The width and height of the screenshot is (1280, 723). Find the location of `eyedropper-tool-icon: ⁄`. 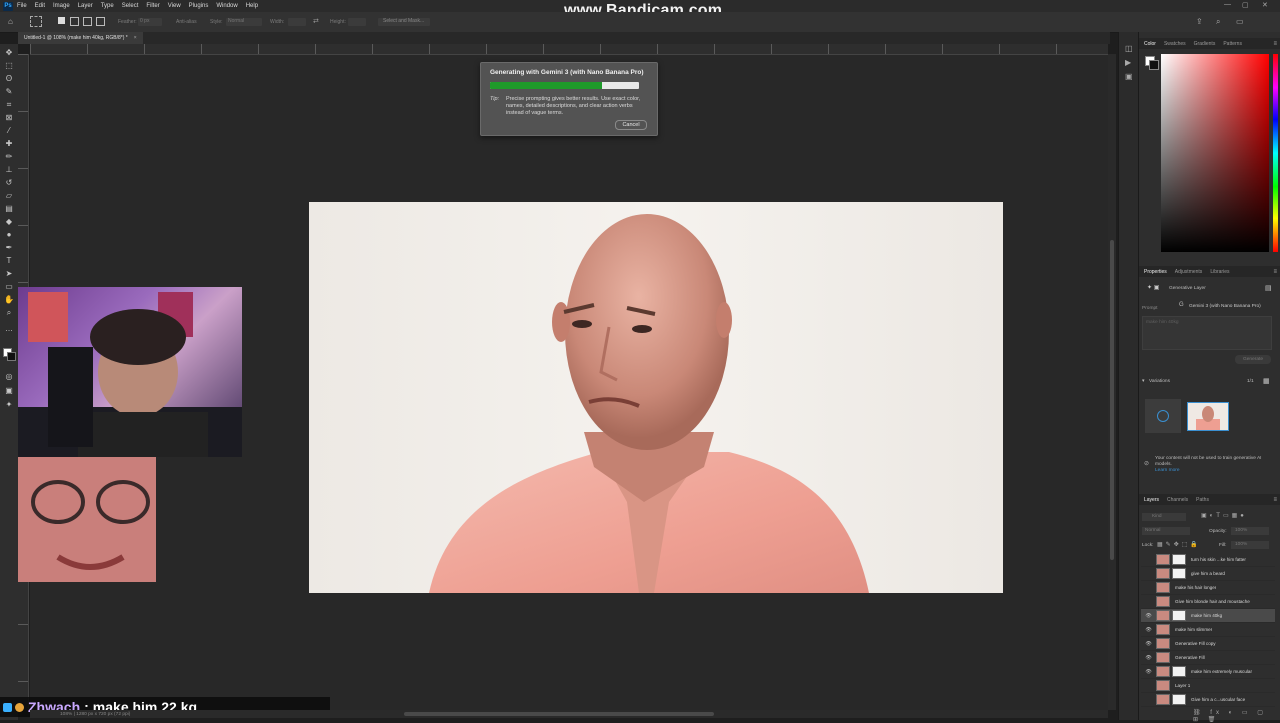

eyedropper-tool-icon: ⁄ is located at coordinates (9, 130).